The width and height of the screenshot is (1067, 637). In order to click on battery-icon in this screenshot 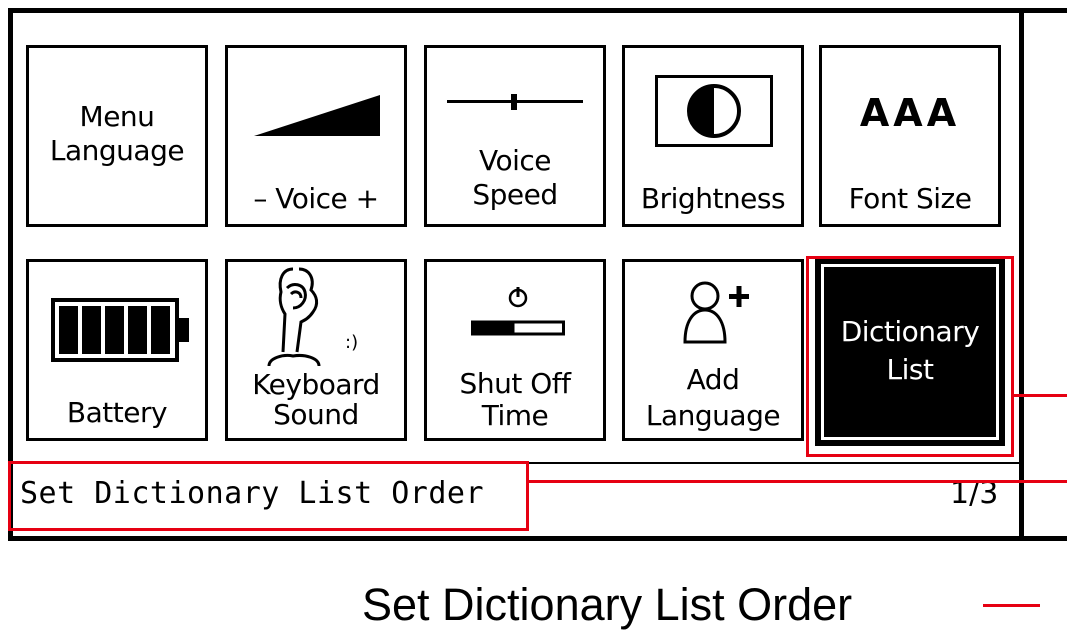, I will do `click(120, 330)`.